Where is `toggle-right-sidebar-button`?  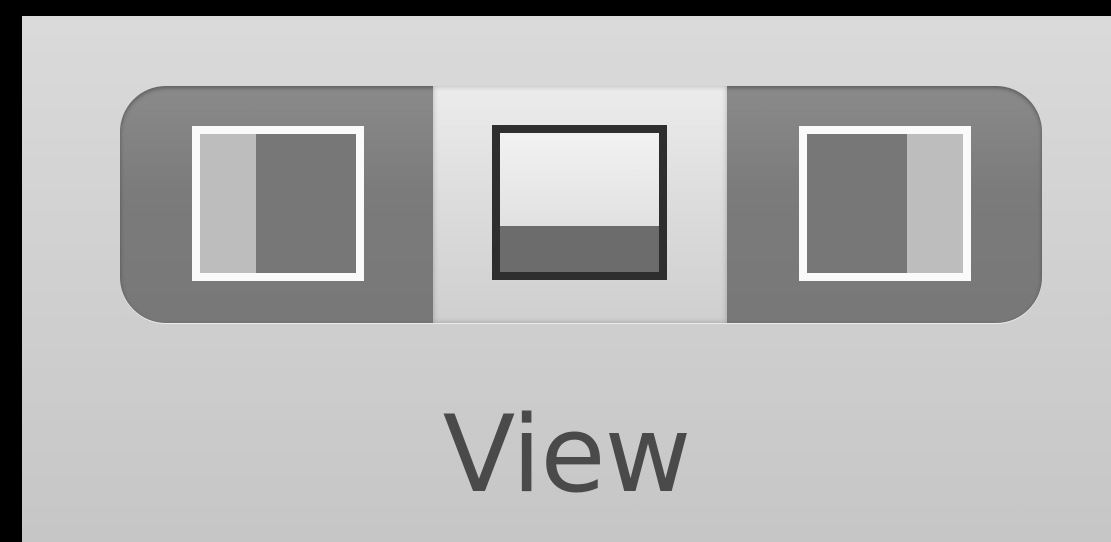
toggle-right-sidebar-button is located at coordinates (884, 204).